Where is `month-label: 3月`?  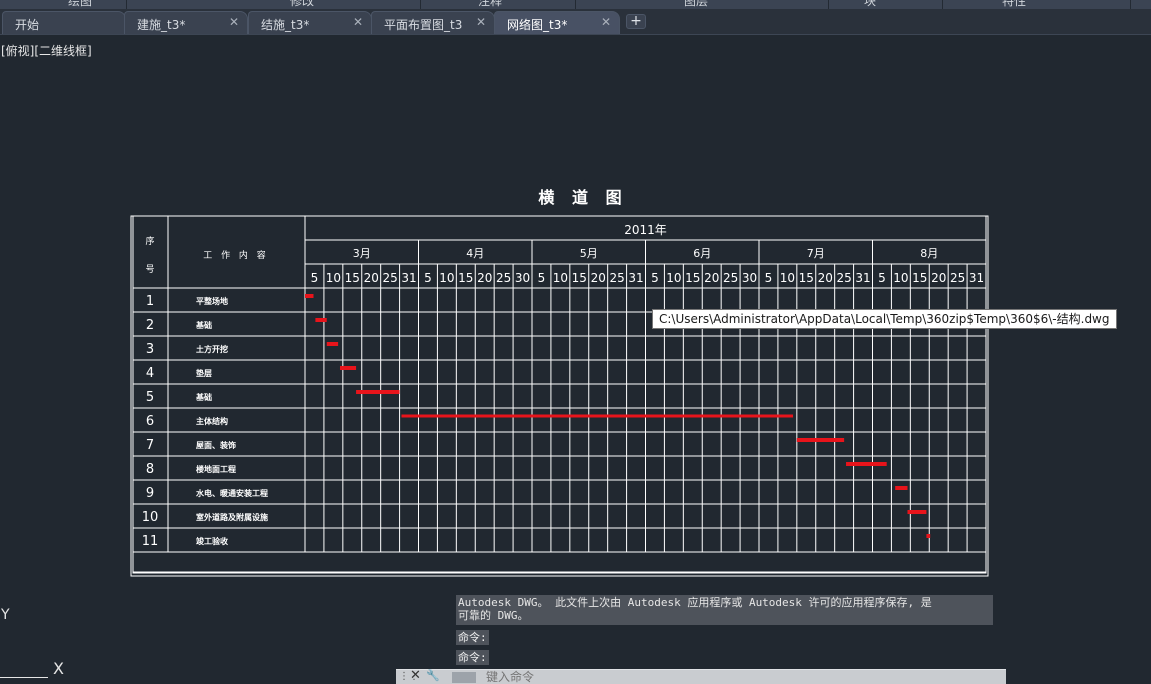
month-label: 3月 is located at coordinates (362, 253).